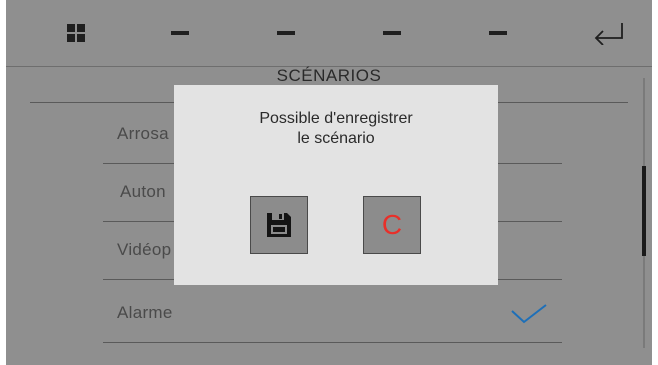  I want to click on dialog-message-line: Possible d'enregistrer, so click(336, 118).